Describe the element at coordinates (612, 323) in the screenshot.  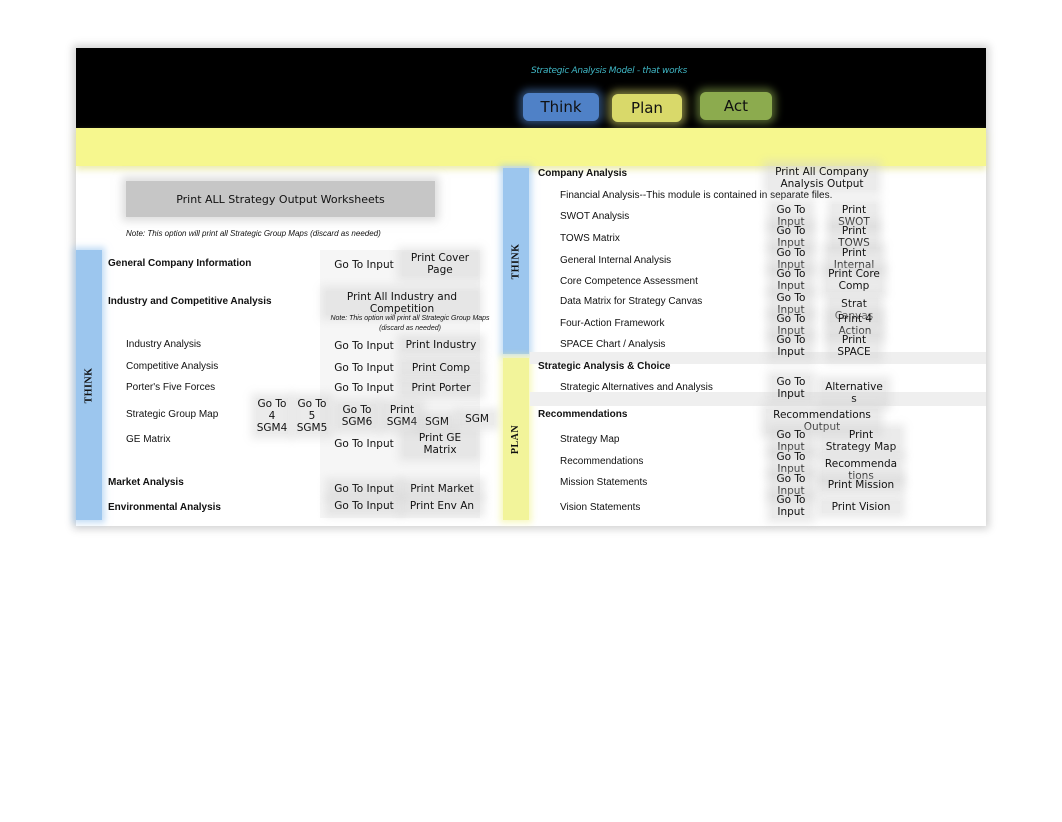
I see `four-action-label: Four-Action Framework` at that location.